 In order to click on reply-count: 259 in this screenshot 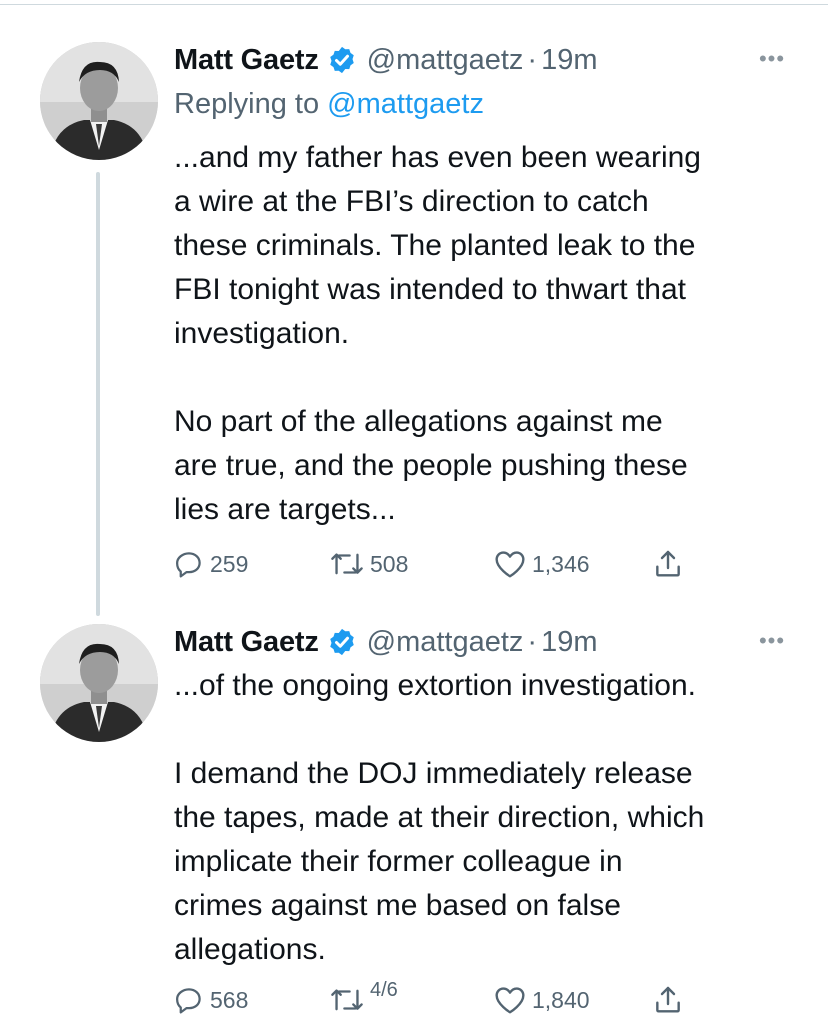, I will do `click(229, 563)`.